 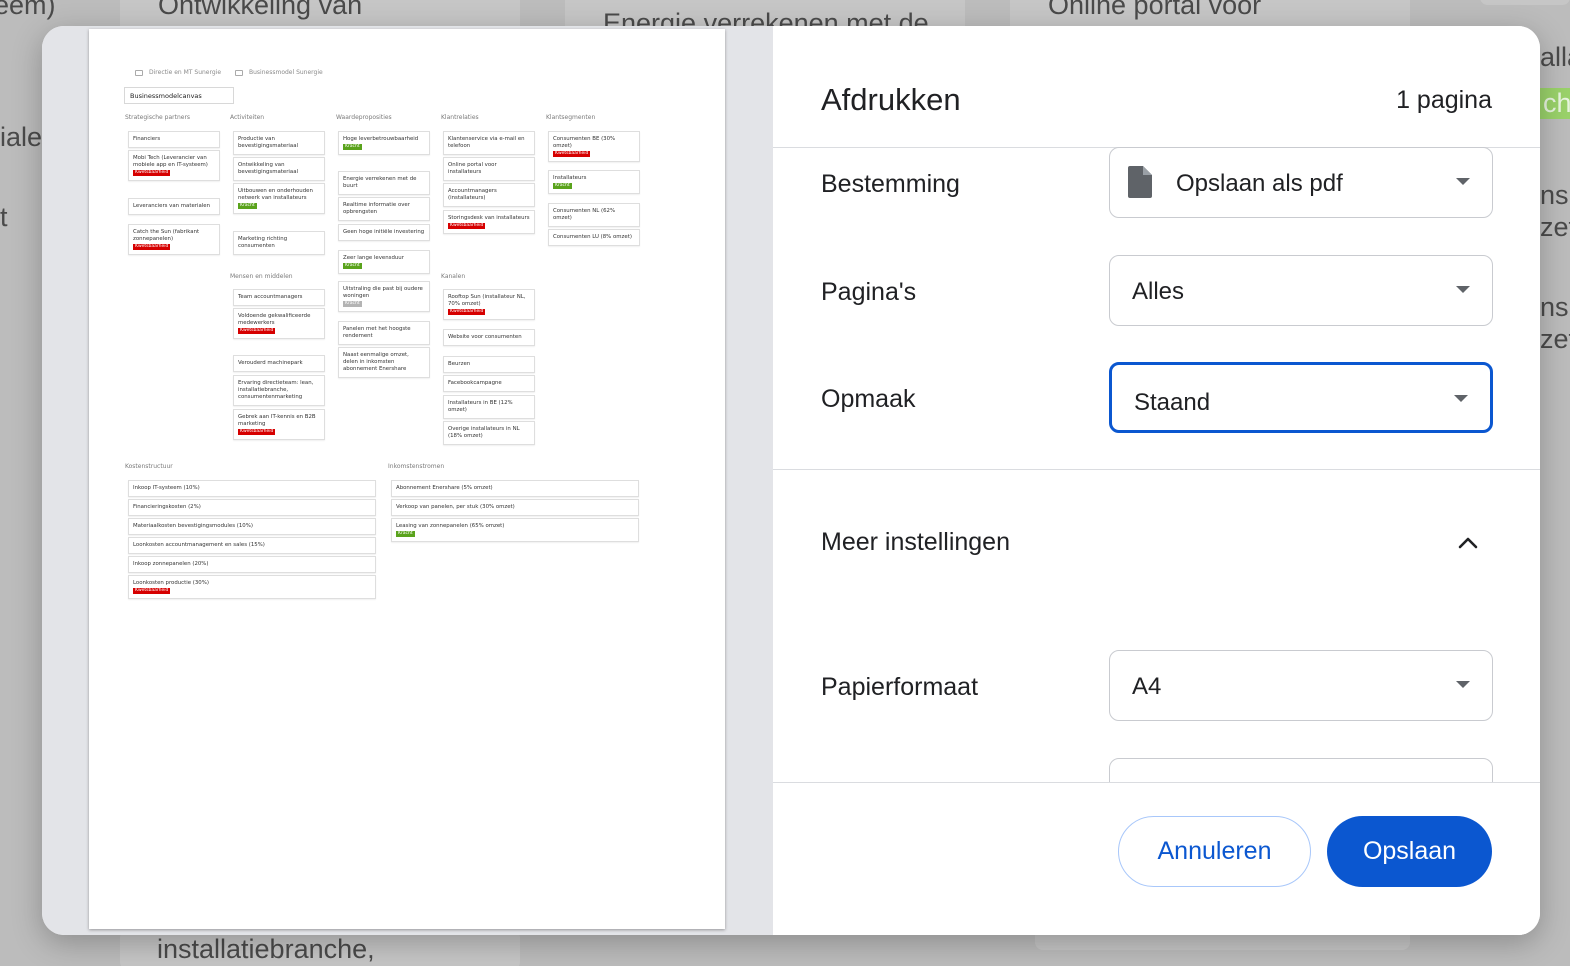 What do you see at coordinates (383, 292) in the screenshot?
I see `card-text: Uitstraling die past bij oudere woningen` at bounding box center [383, 292].